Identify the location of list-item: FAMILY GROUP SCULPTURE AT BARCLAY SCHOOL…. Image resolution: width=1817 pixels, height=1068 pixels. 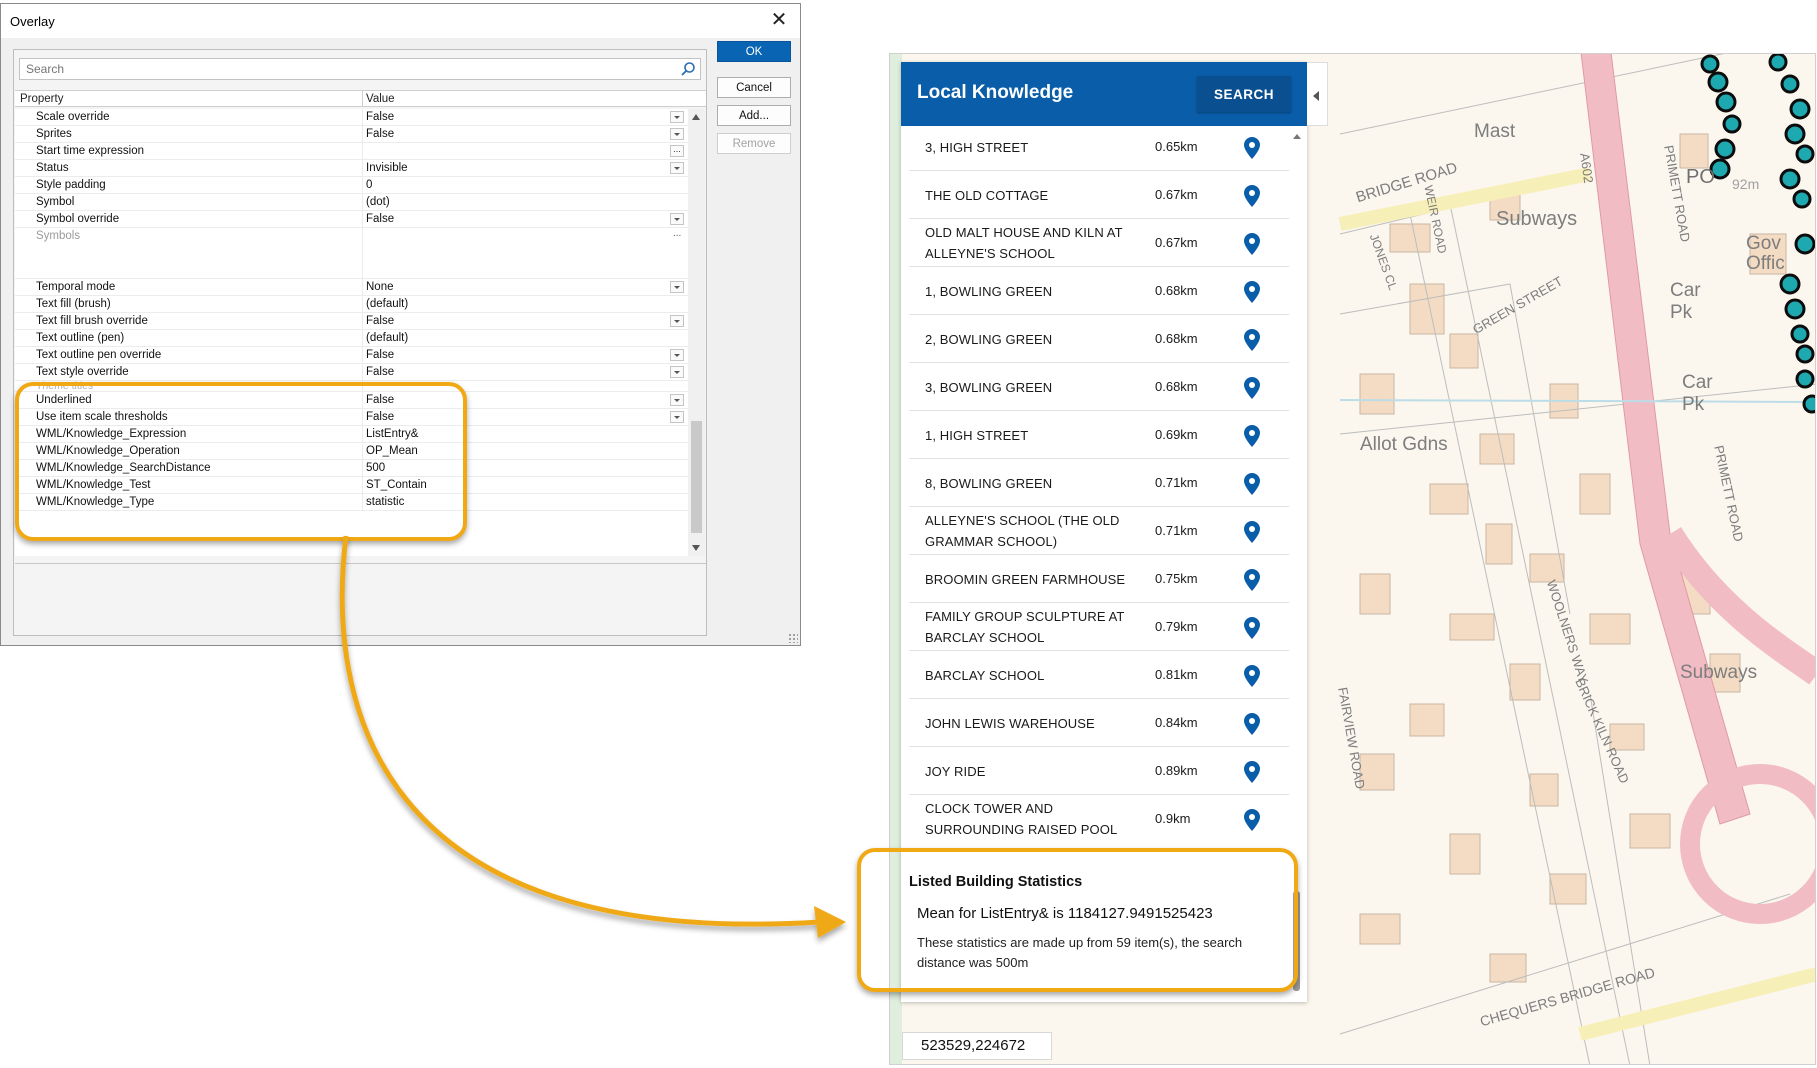
(1099, 627).